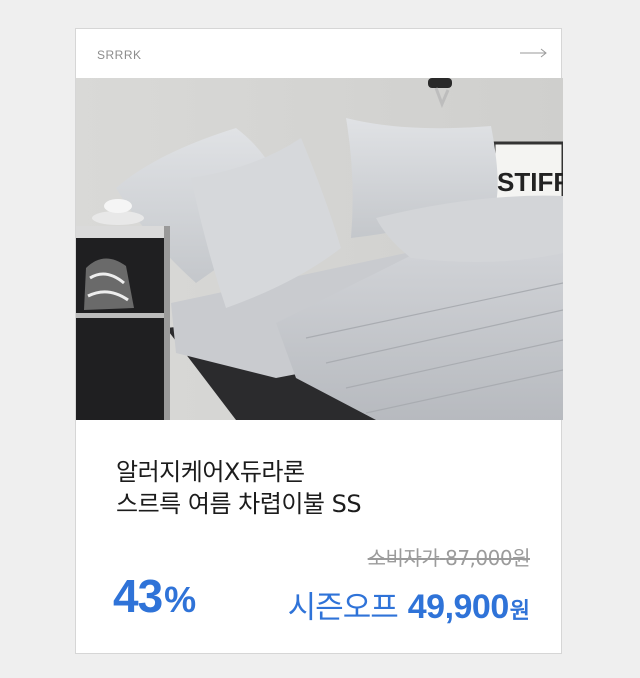 The height and width of the screenshot is (678, 640). I want to click on sale-price-value: 49,900, so click(458, 607).